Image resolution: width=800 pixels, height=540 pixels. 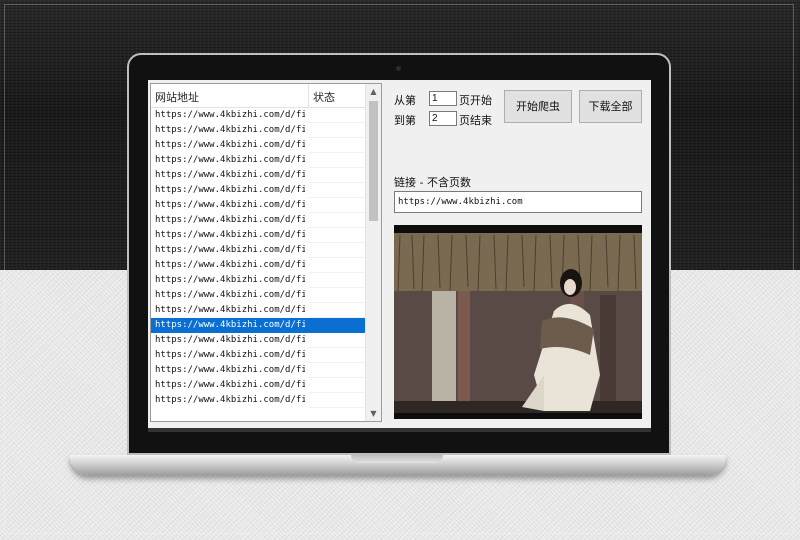 What do you see at coordinates (230, 97) in the screenshot?
I see `column-header-url: 网站地址` at bounding box center [230, 97].